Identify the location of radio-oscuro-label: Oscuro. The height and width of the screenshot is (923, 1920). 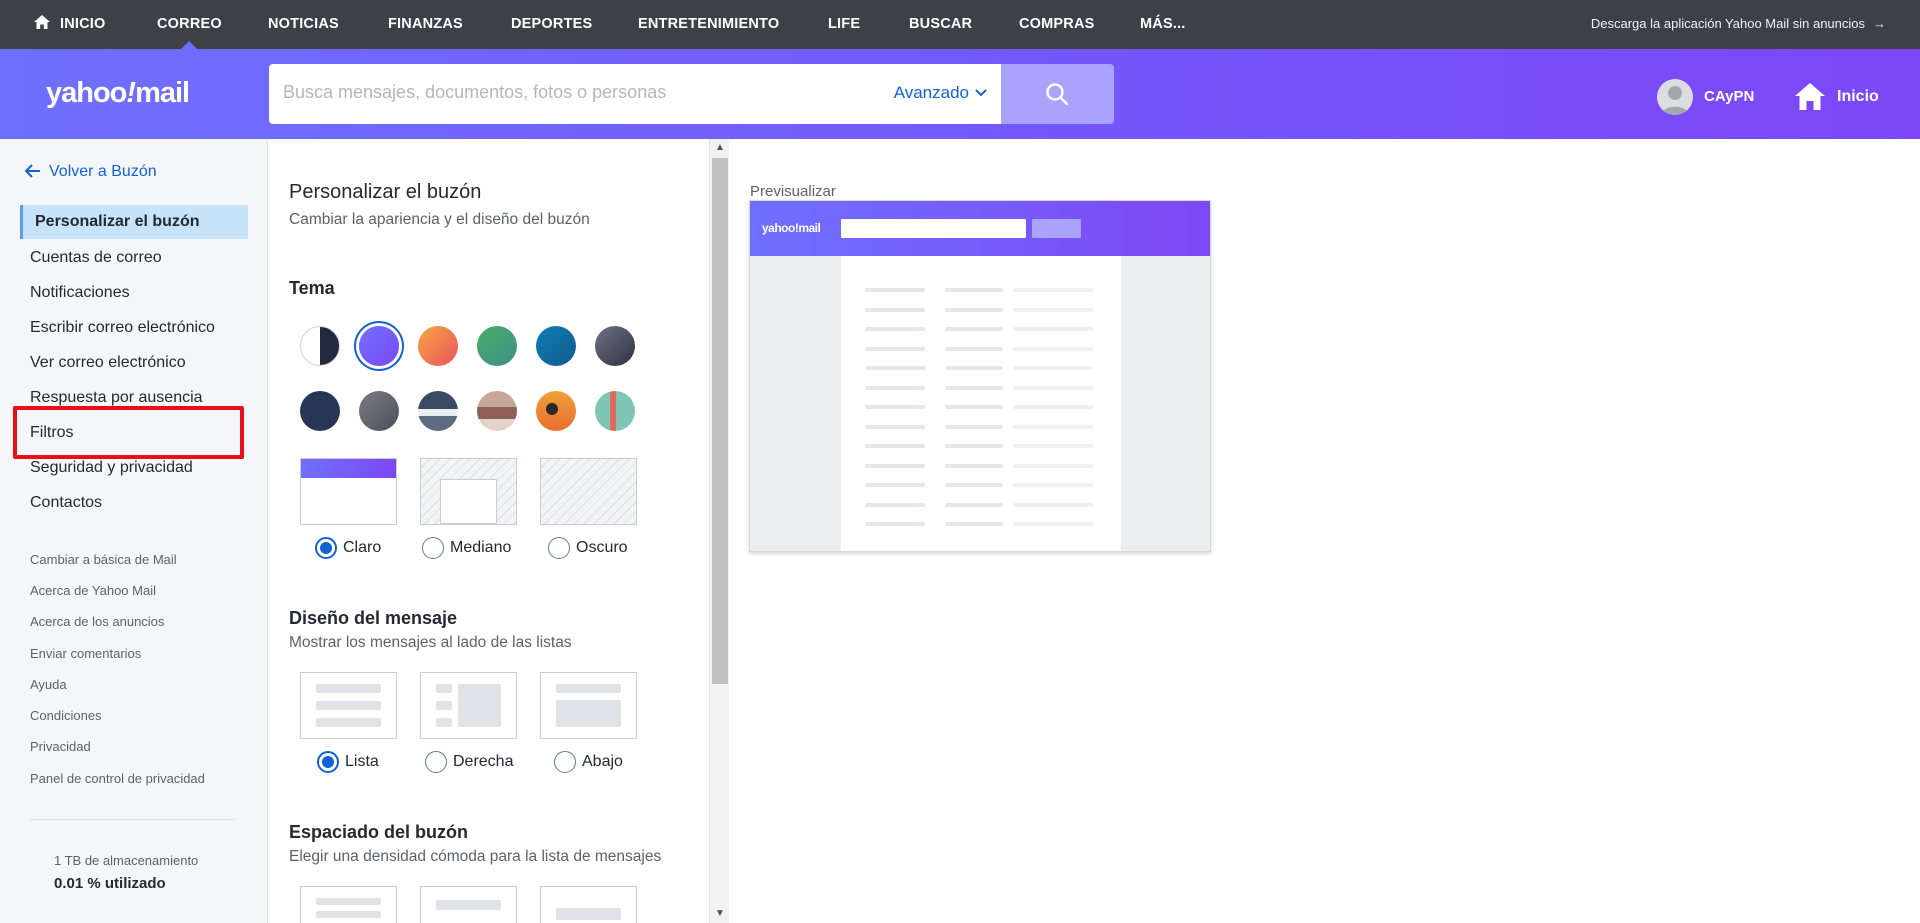
(602, 547).